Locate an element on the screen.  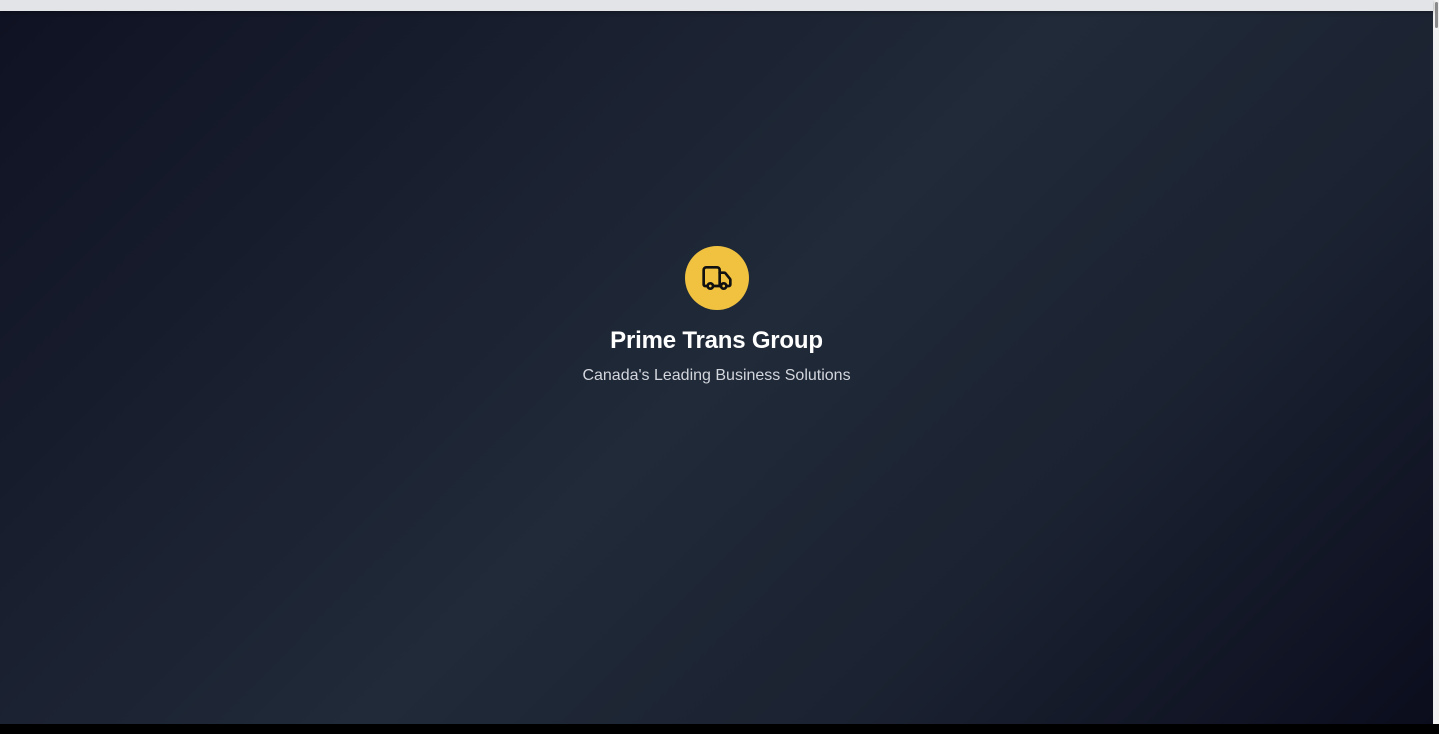
brand-title: Prime Trans Group is located at coordinates (716, 340).